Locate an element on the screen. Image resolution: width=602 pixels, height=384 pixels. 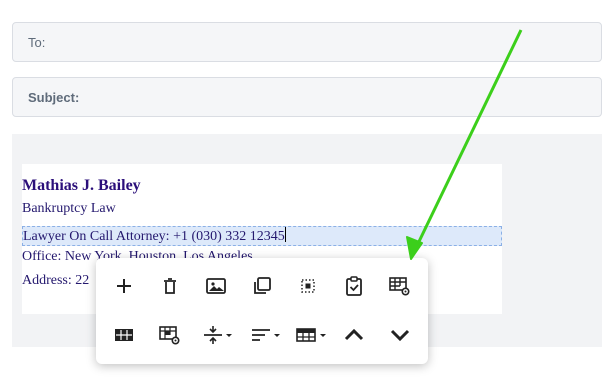
select-icon is located at coordinates (308, 286).